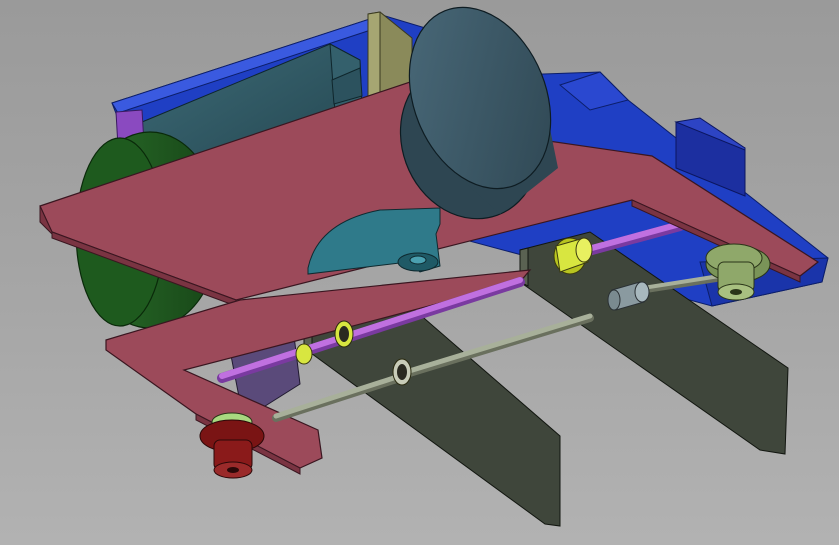 The width and height of the screenshot is (839, 545). What do you see at coordinates (344, 334) in the screenshot?
I see `arm-hole-upper` at bounding box center [344, 334].